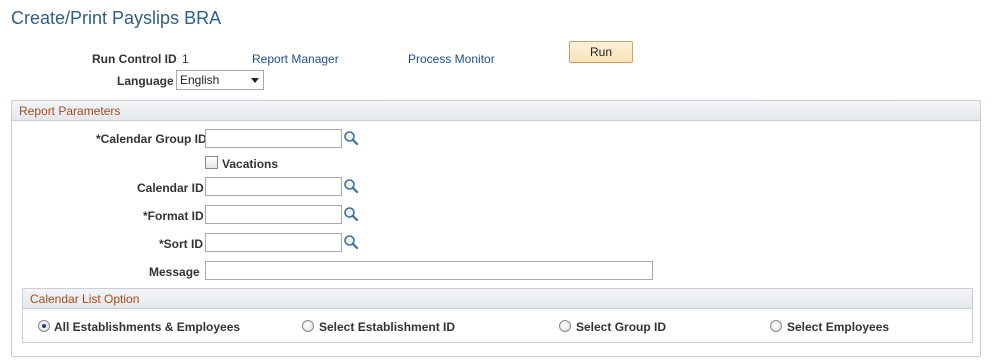 The width and height of the screenshot is (1000, 364). Describe the element at coordinates (838, 327) in the screenshot. I see `radio-select-employees-label: Select Employees` at that location.